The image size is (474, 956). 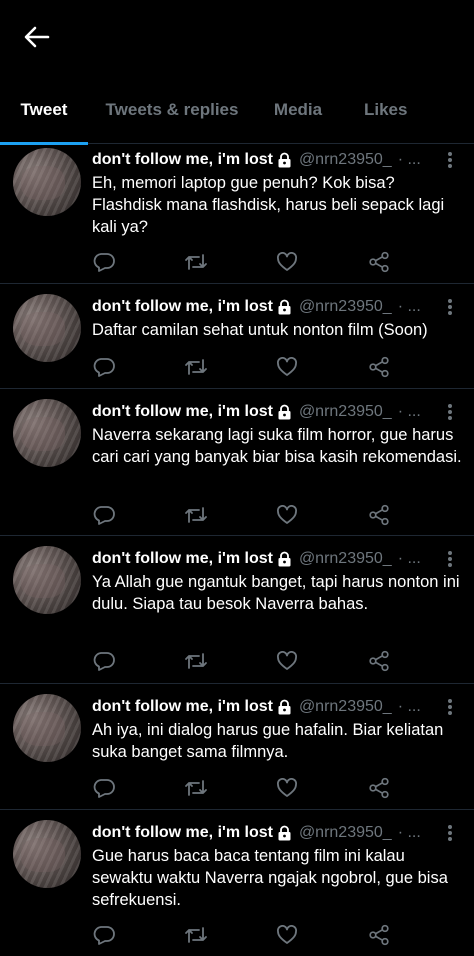 What do you see at coordinates (44, 109) in the screenshot?
I see `tab-label: Tweet` at bounding box center [44, 109].